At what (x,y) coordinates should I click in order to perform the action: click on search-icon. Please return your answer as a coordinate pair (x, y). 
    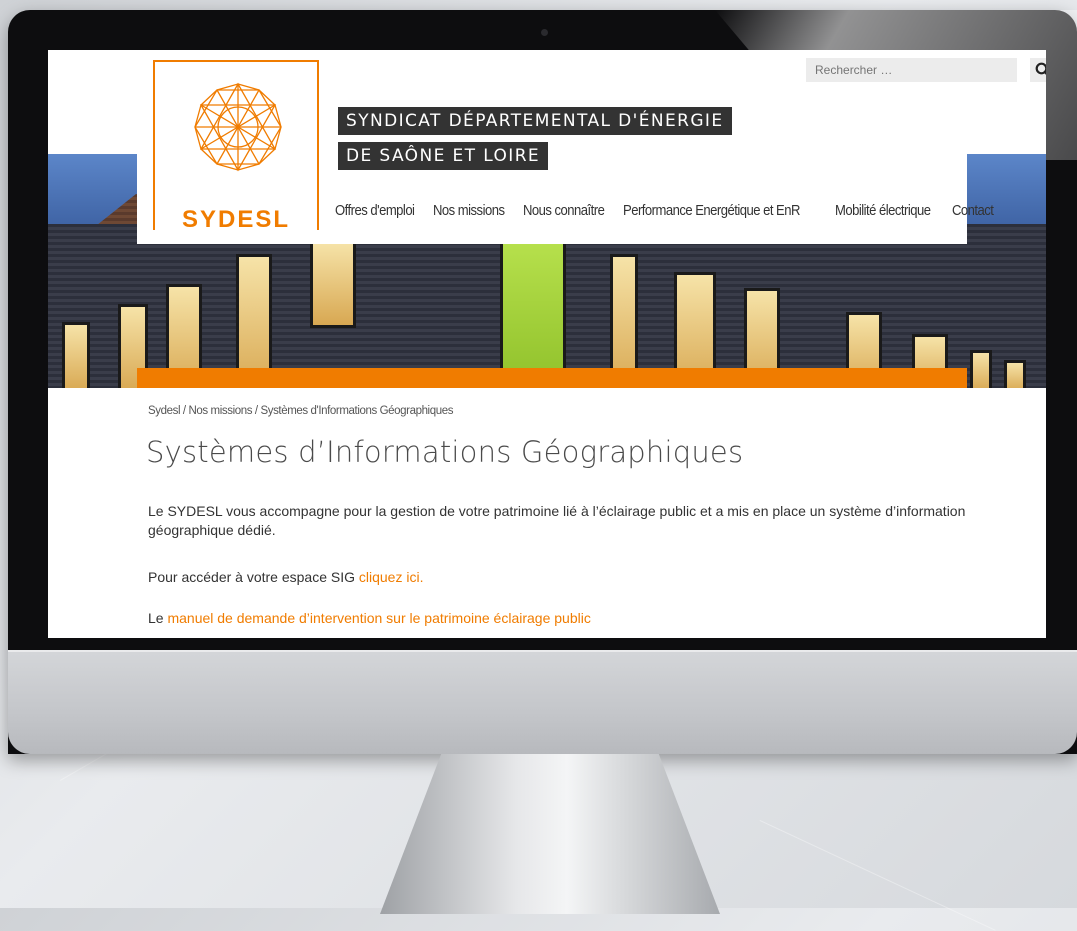
    Looking at the image, I should click on (1040, 68).